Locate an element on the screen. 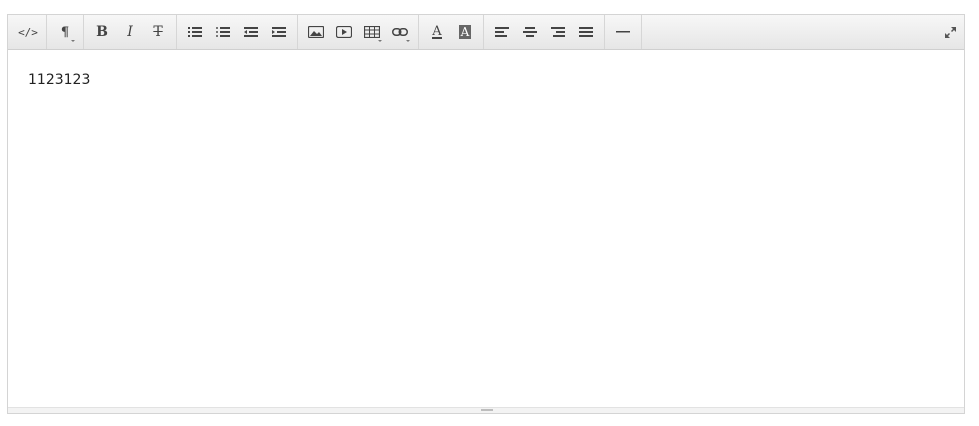 The image size is (979, 426). align-justify-button is located at coordinates (586, 32).